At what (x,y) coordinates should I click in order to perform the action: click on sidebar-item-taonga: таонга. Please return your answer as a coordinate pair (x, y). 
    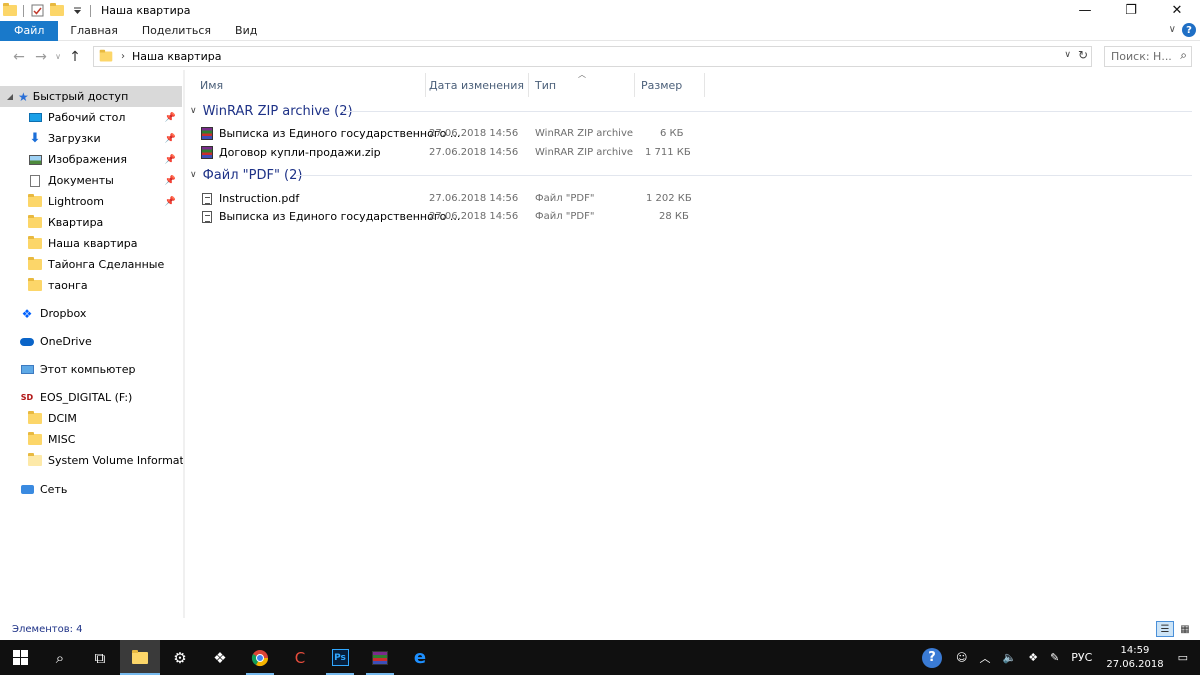
    Looking at the image, I should click on (91, 285).